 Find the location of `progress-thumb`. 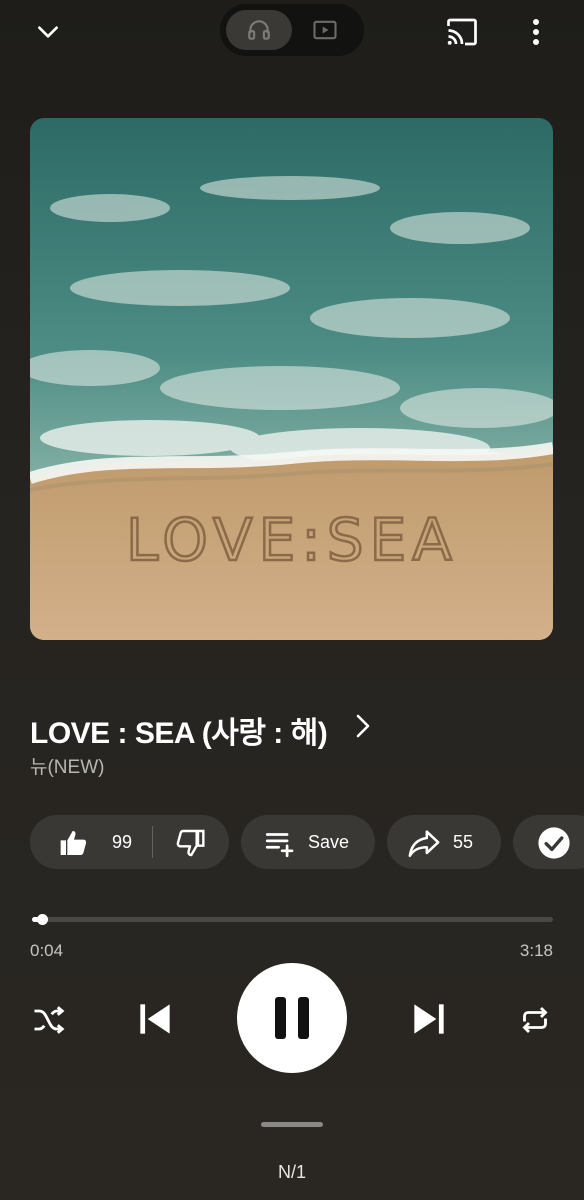

progress-thumb is located at coordinates (43, 919).